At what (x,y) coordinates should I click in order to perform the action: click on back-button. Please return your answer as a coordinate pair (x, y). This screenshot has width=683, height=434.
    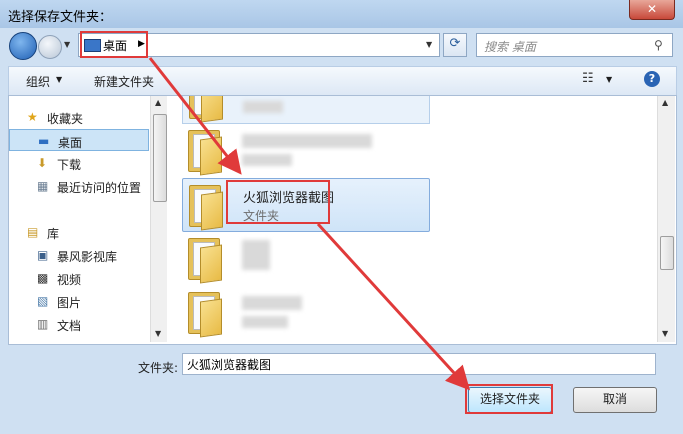
    Looking at the image, I should click on (23, 46).